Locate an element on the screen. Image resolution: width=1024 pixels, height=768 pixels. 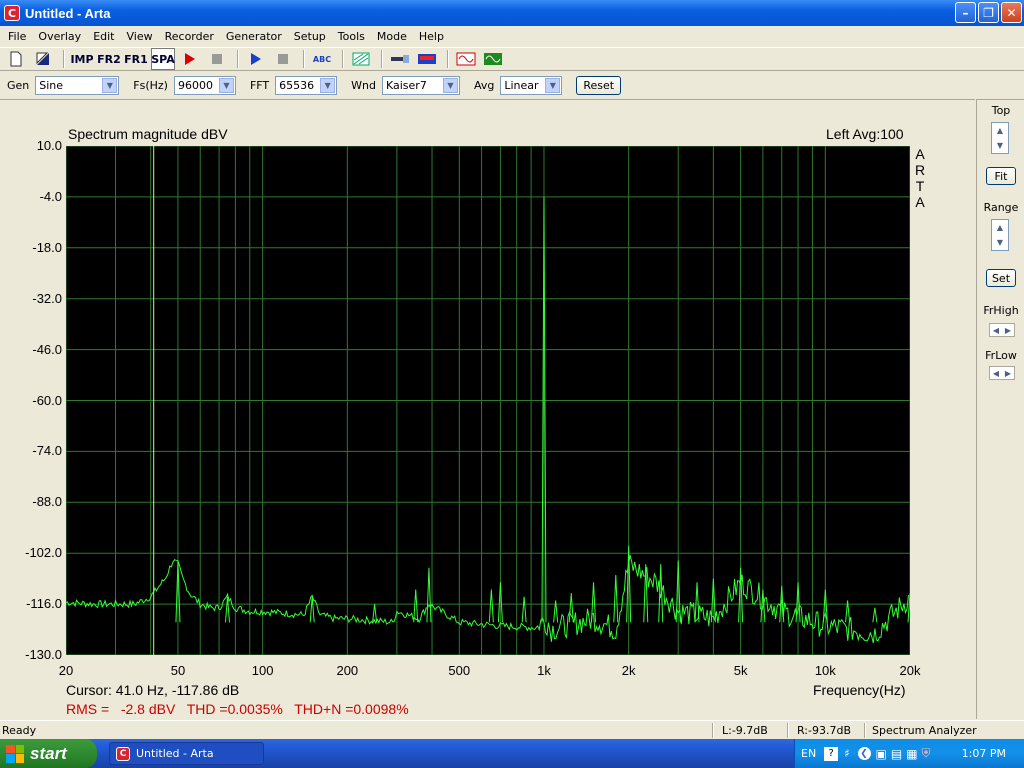
status-mode: Spectrum Analyzer is located at coordinates (924, 730).